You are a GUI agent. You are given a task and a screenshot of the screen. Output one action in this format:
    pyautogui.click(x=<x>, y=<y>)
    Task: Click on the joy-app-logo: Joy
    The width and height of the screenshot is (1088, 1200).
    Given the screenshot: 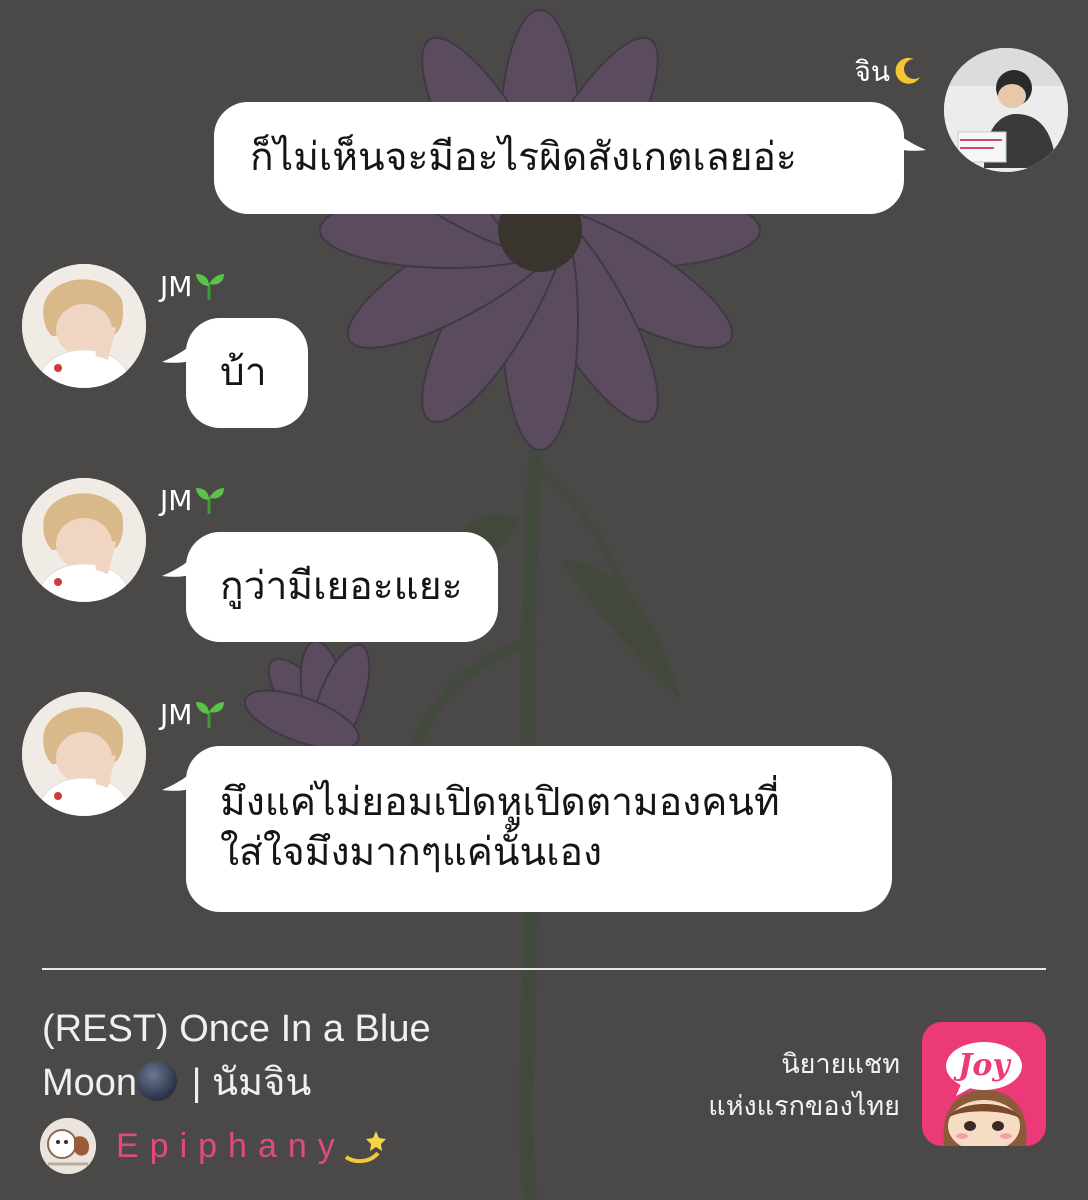 What is the action you would take?
    pyautogui.click(x=984, y=1084)
    